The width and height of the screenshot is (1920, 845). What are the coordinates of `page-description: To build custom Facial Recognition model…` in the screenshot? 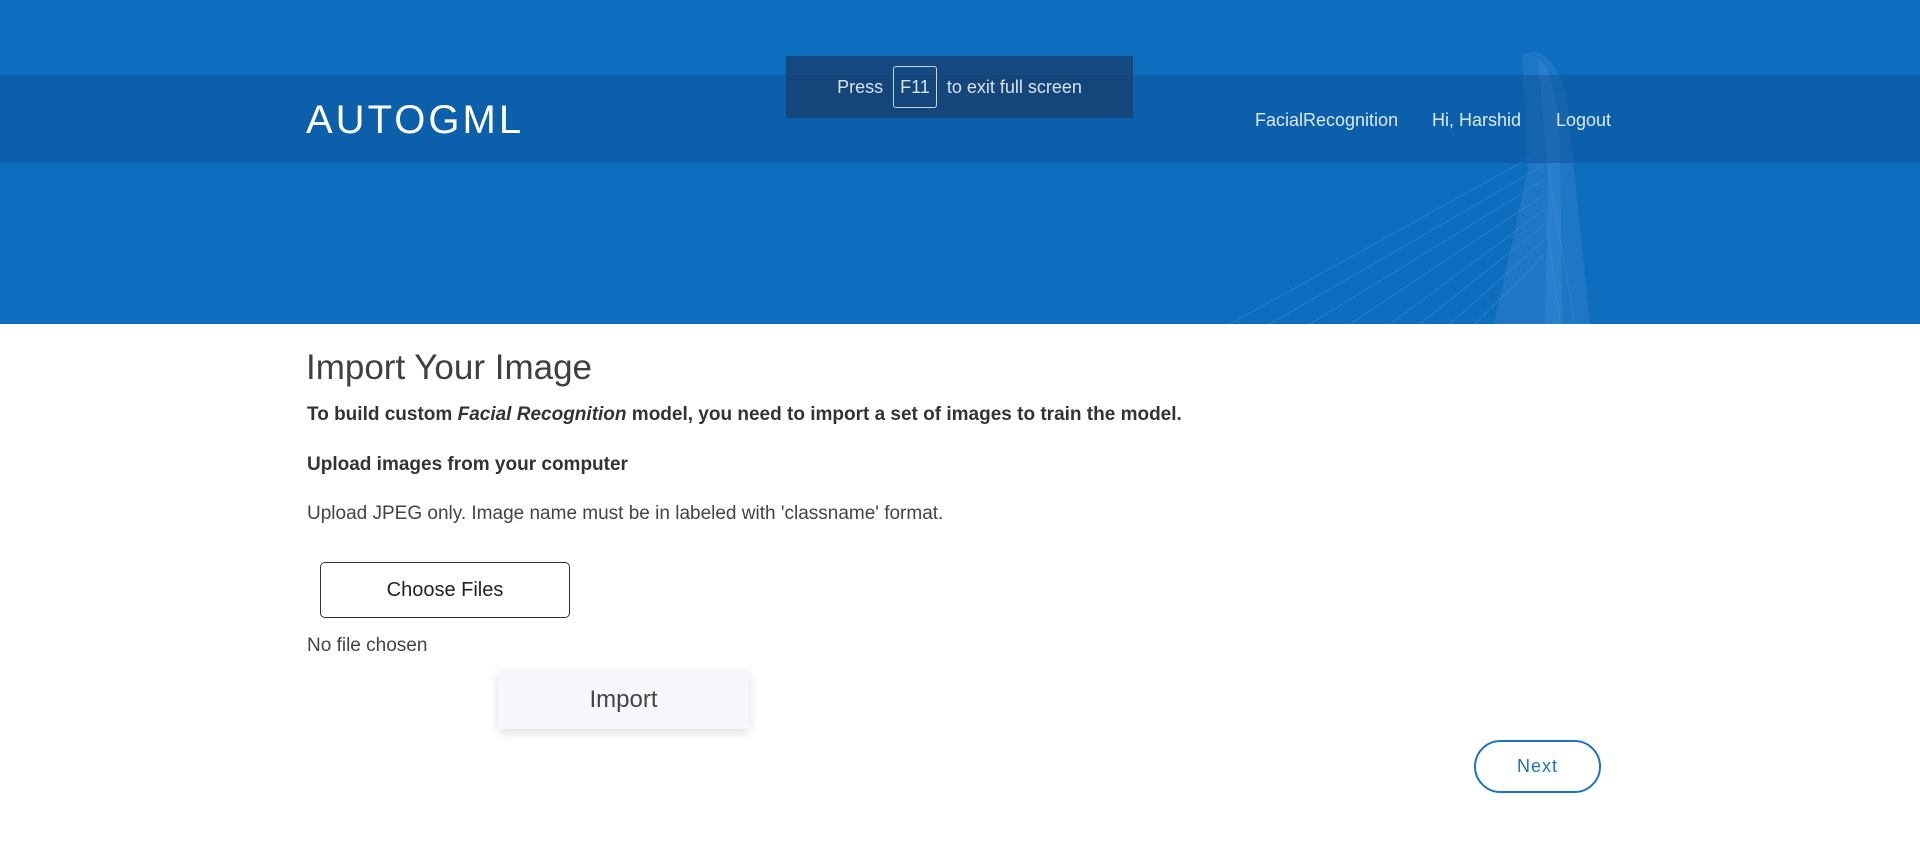 It's located at (744, 415).